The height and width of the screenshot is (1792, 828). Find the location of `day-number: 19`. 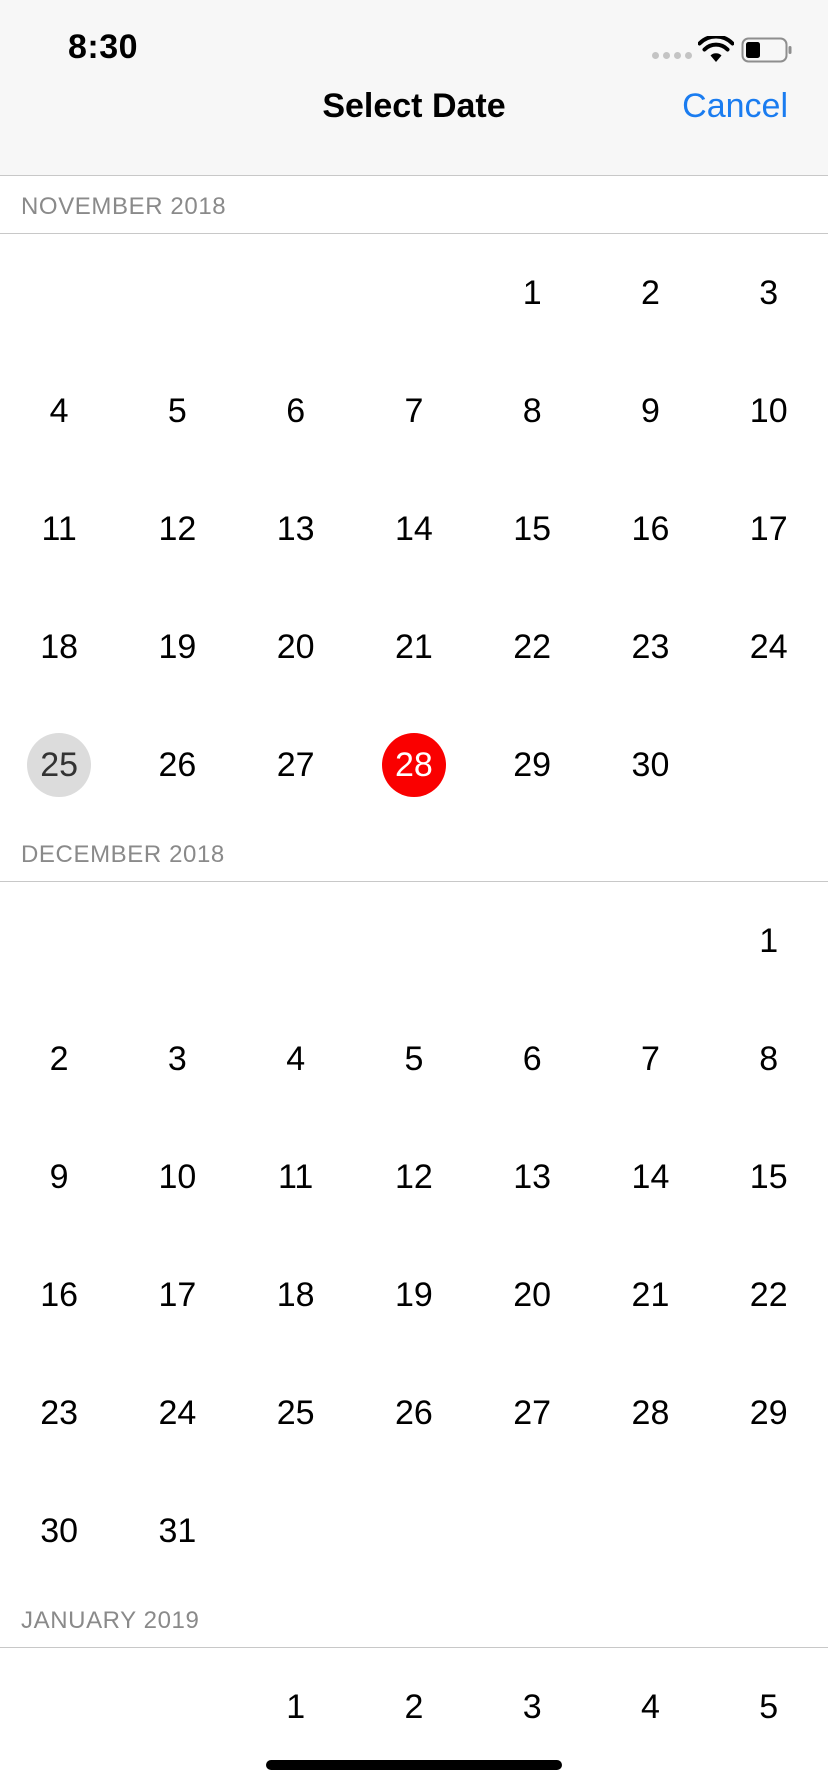

day-number: 19 is located at coordinates (414, 1294).